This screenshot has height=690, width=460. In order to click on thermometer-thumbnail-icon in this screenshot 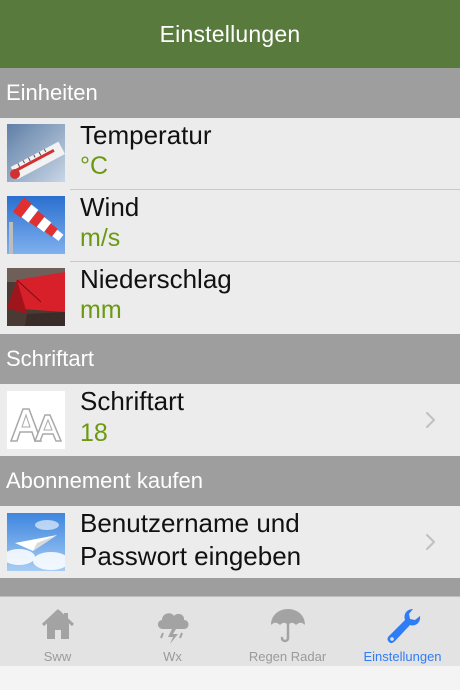, I will do `click(36, 153)`.